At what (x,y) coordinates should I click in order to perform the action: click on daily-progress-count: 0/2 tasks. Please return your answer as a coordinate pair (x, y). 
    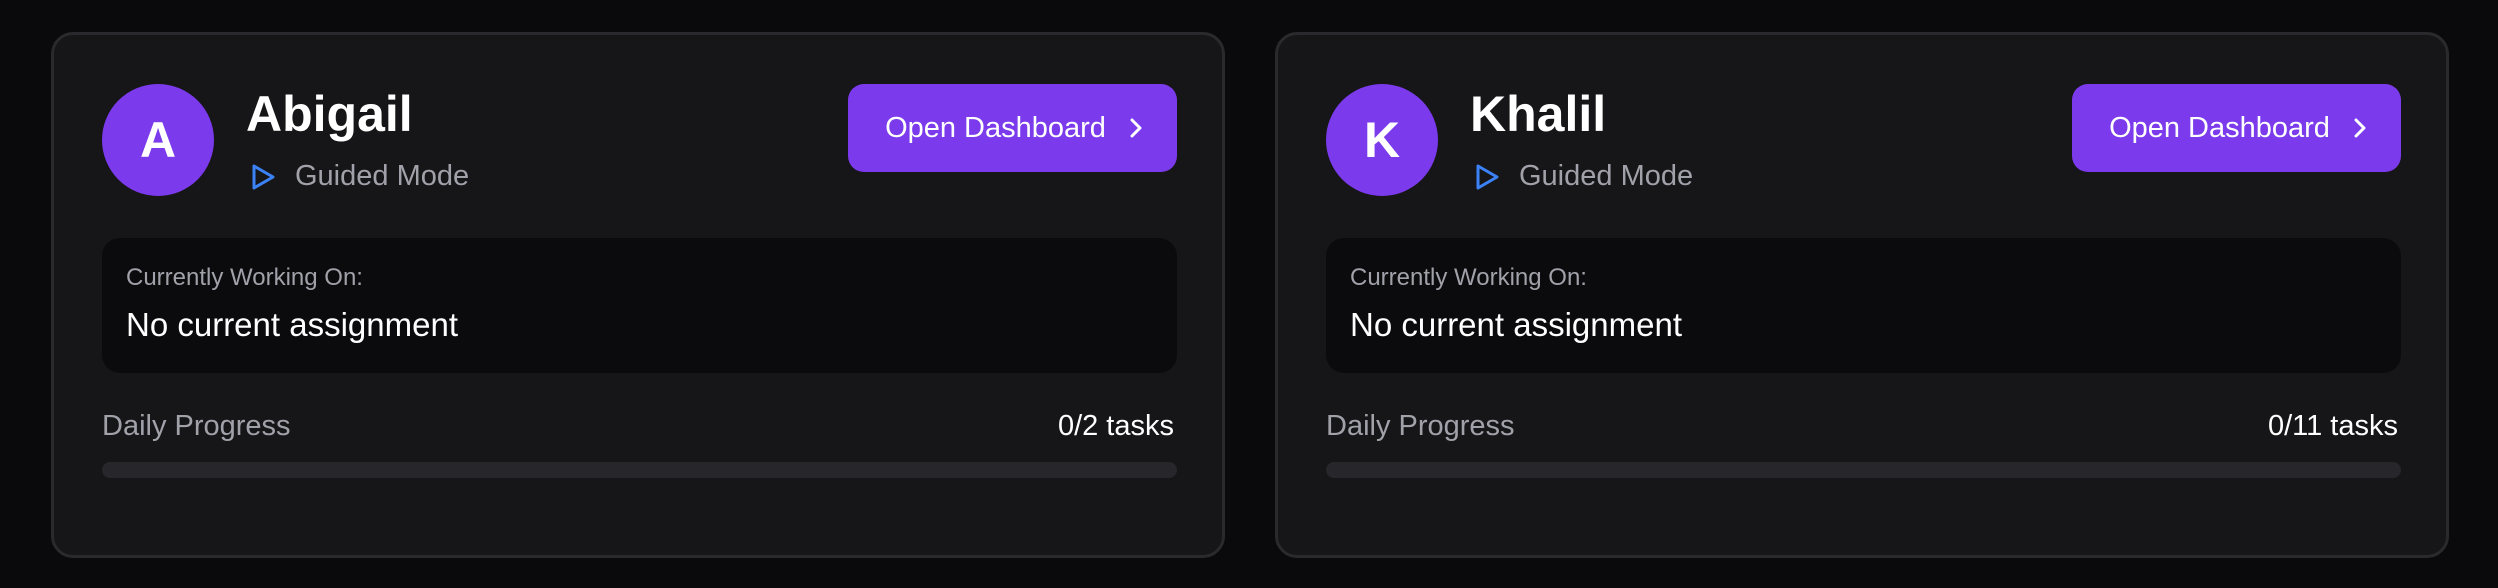
    Looking at the image, I should click on (1115, 426).